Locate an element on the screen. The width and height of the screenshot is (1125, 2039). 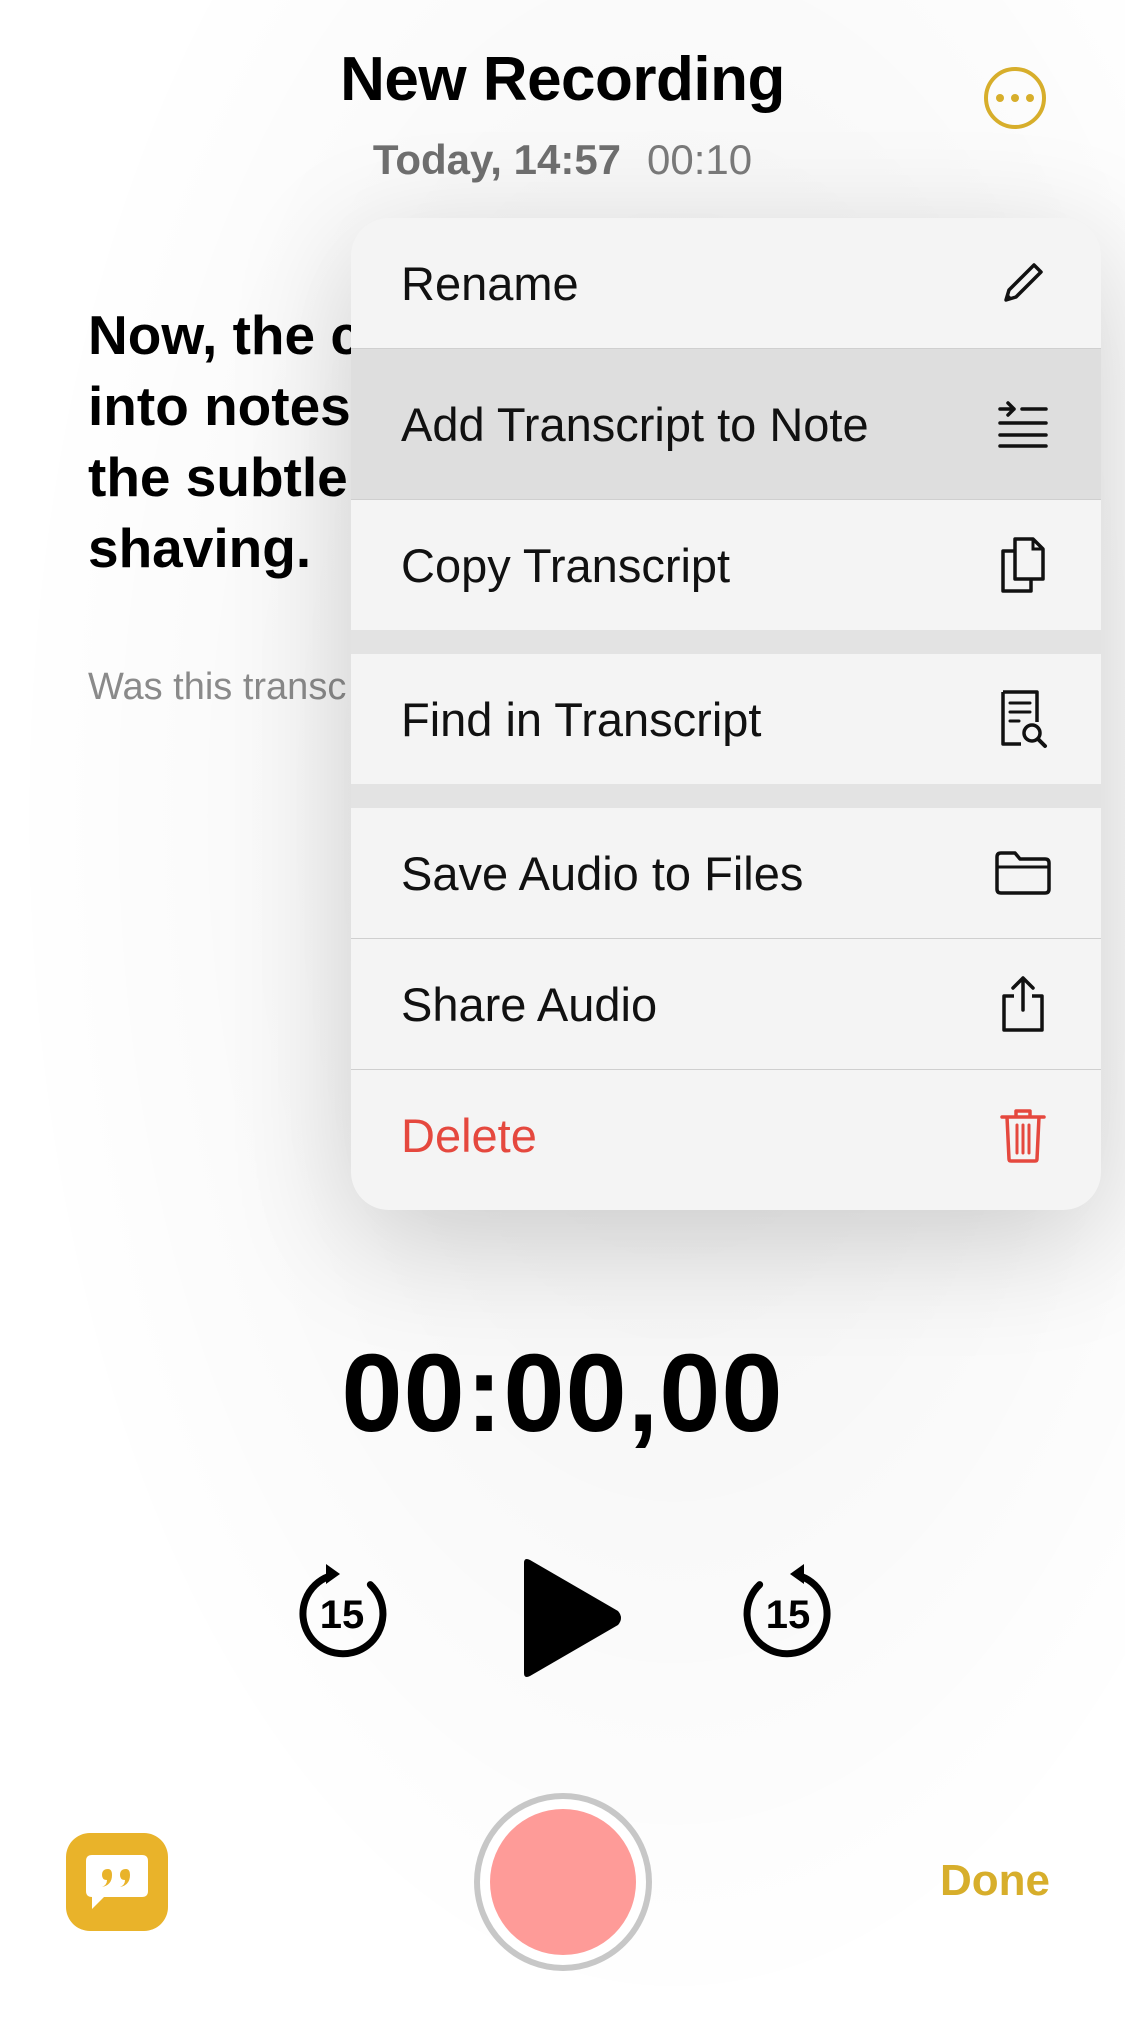
done-button: Done is located at coordinates (995, 1881).